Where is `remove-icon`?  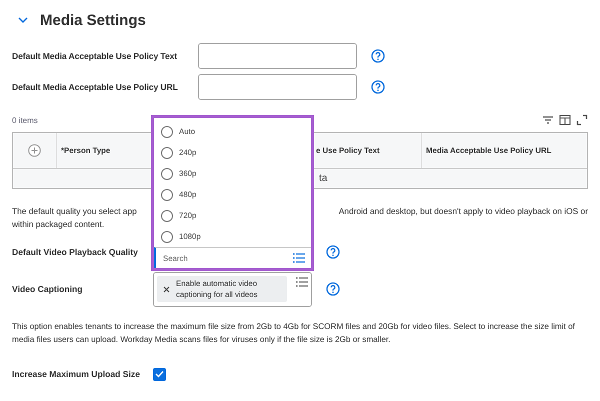 remove-icon is located at coordinates (166, 289).